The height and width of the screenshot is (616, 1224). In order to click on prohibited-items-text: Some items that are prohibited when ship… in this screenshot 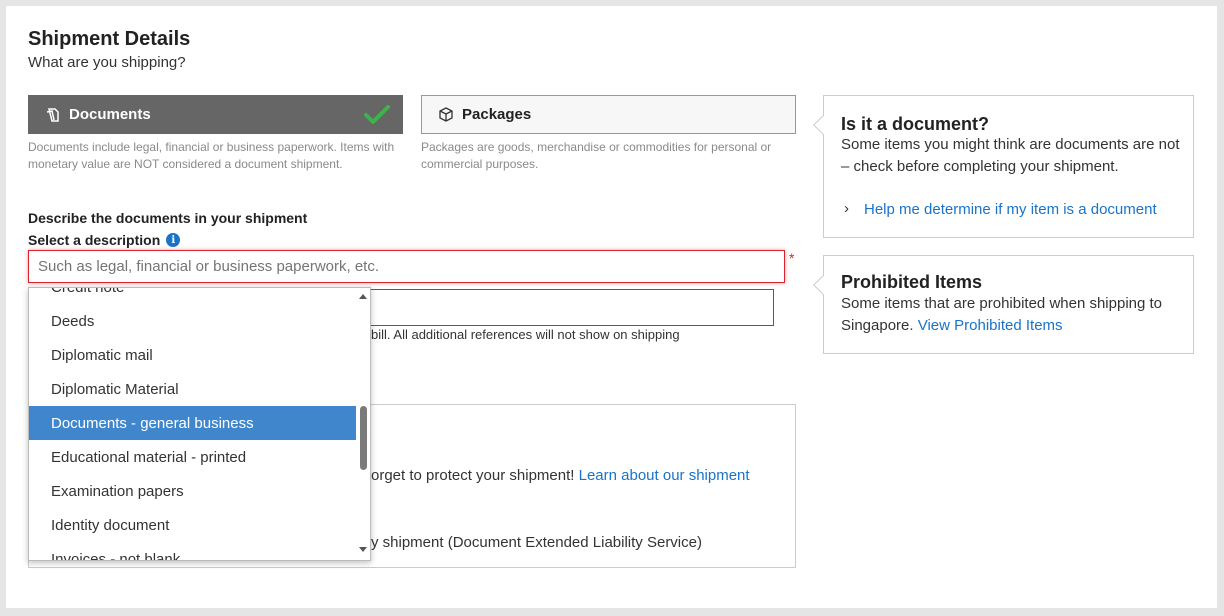, I will do `click(1011, 315)`.